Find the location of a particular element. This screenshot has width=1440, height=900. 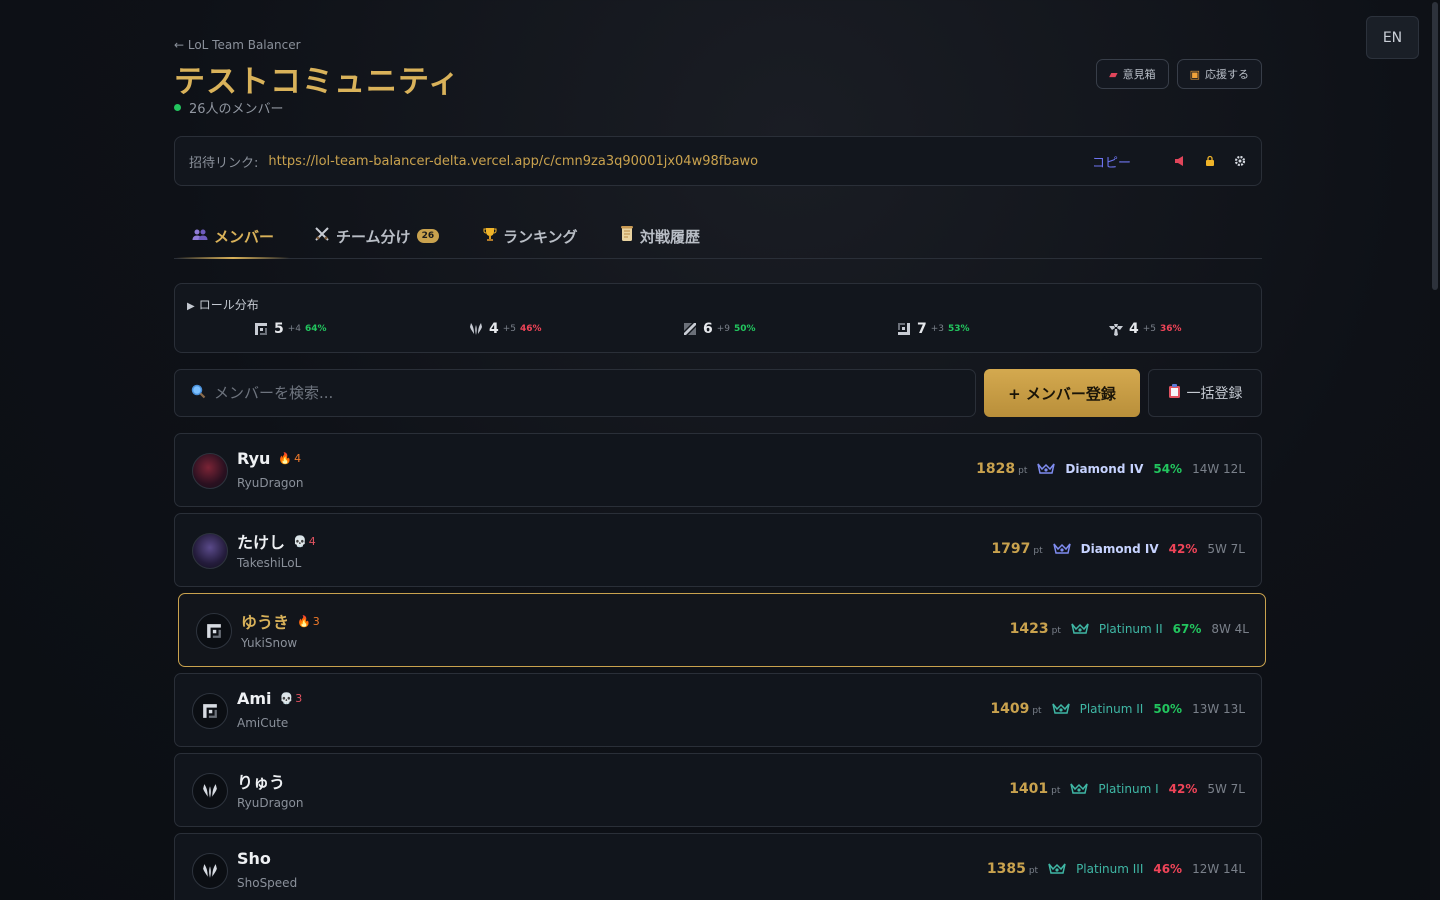

member-count-label: 26人のメンバー is located at coordinates (236, 109).